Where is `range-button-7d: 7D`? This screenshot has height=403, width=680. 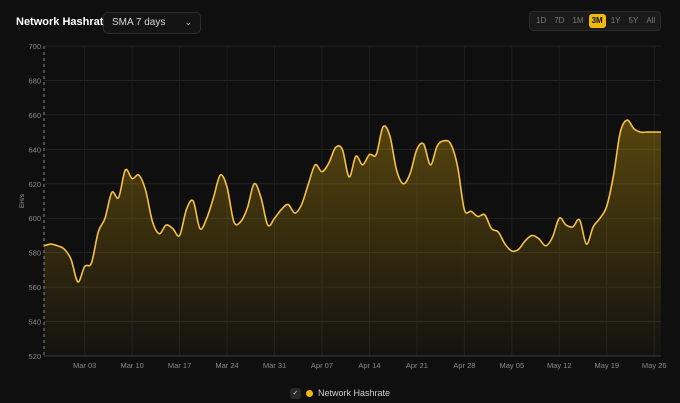 range-button-7d: 7D is located at coordinates (559, 21).